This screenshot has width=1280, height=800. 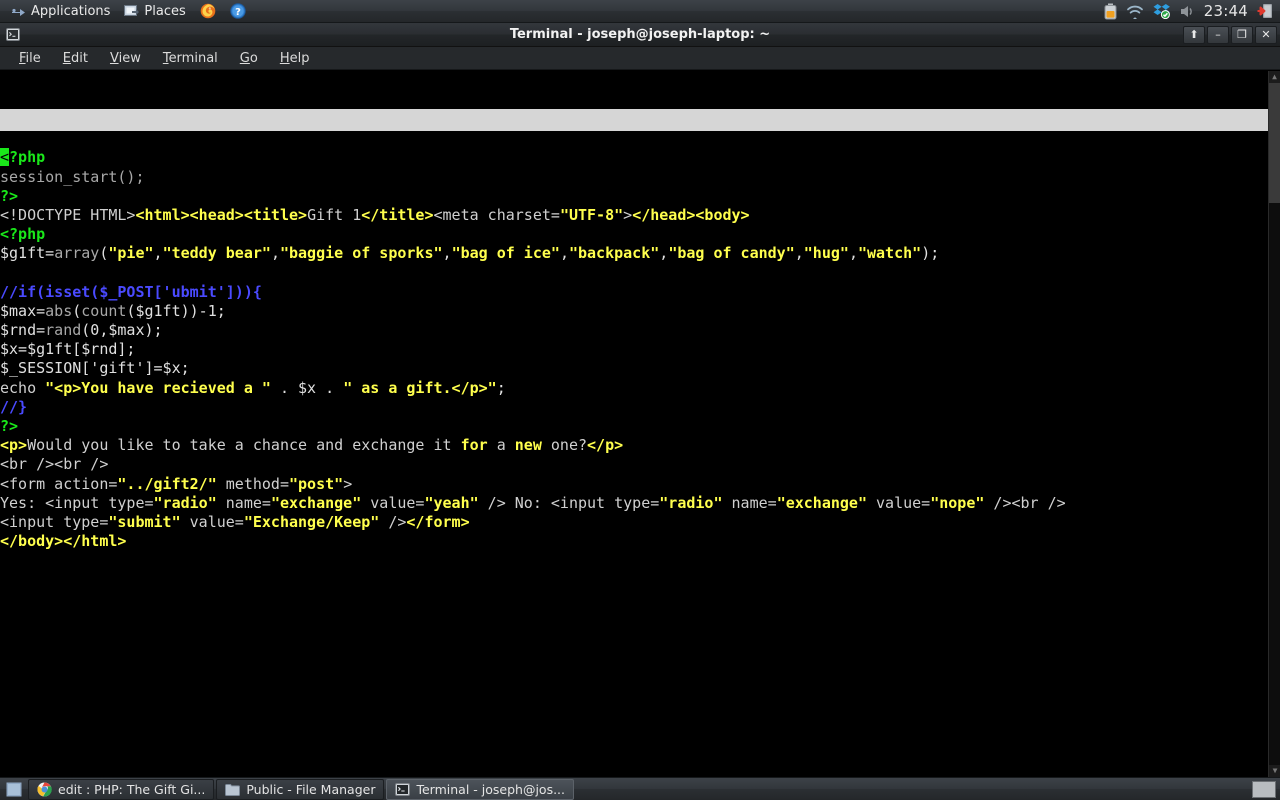 What do you see at coordinates (14, 445) in the screenshot?
I see `code-span: <p>` at bounding box center [14, 445].